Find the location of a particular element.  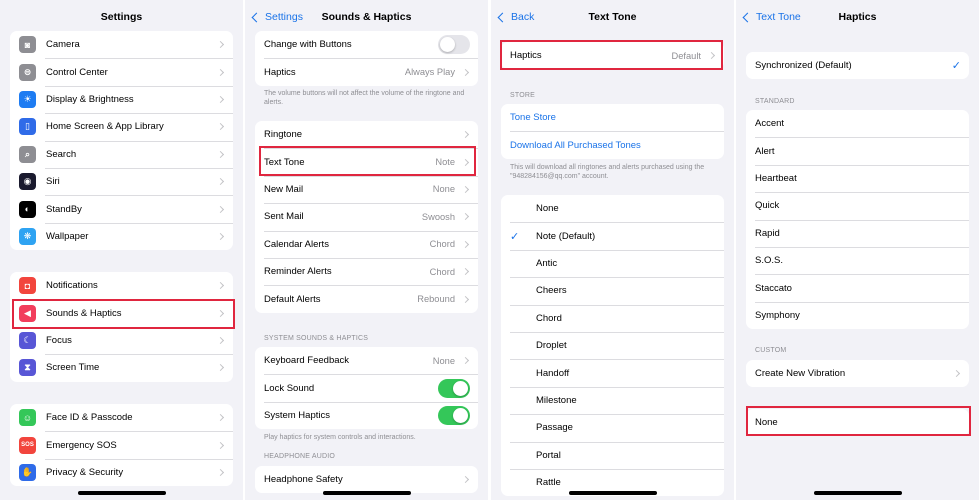

keyboard-feedback-label: Keyboard Feedback is located at coordinates (307, 361).